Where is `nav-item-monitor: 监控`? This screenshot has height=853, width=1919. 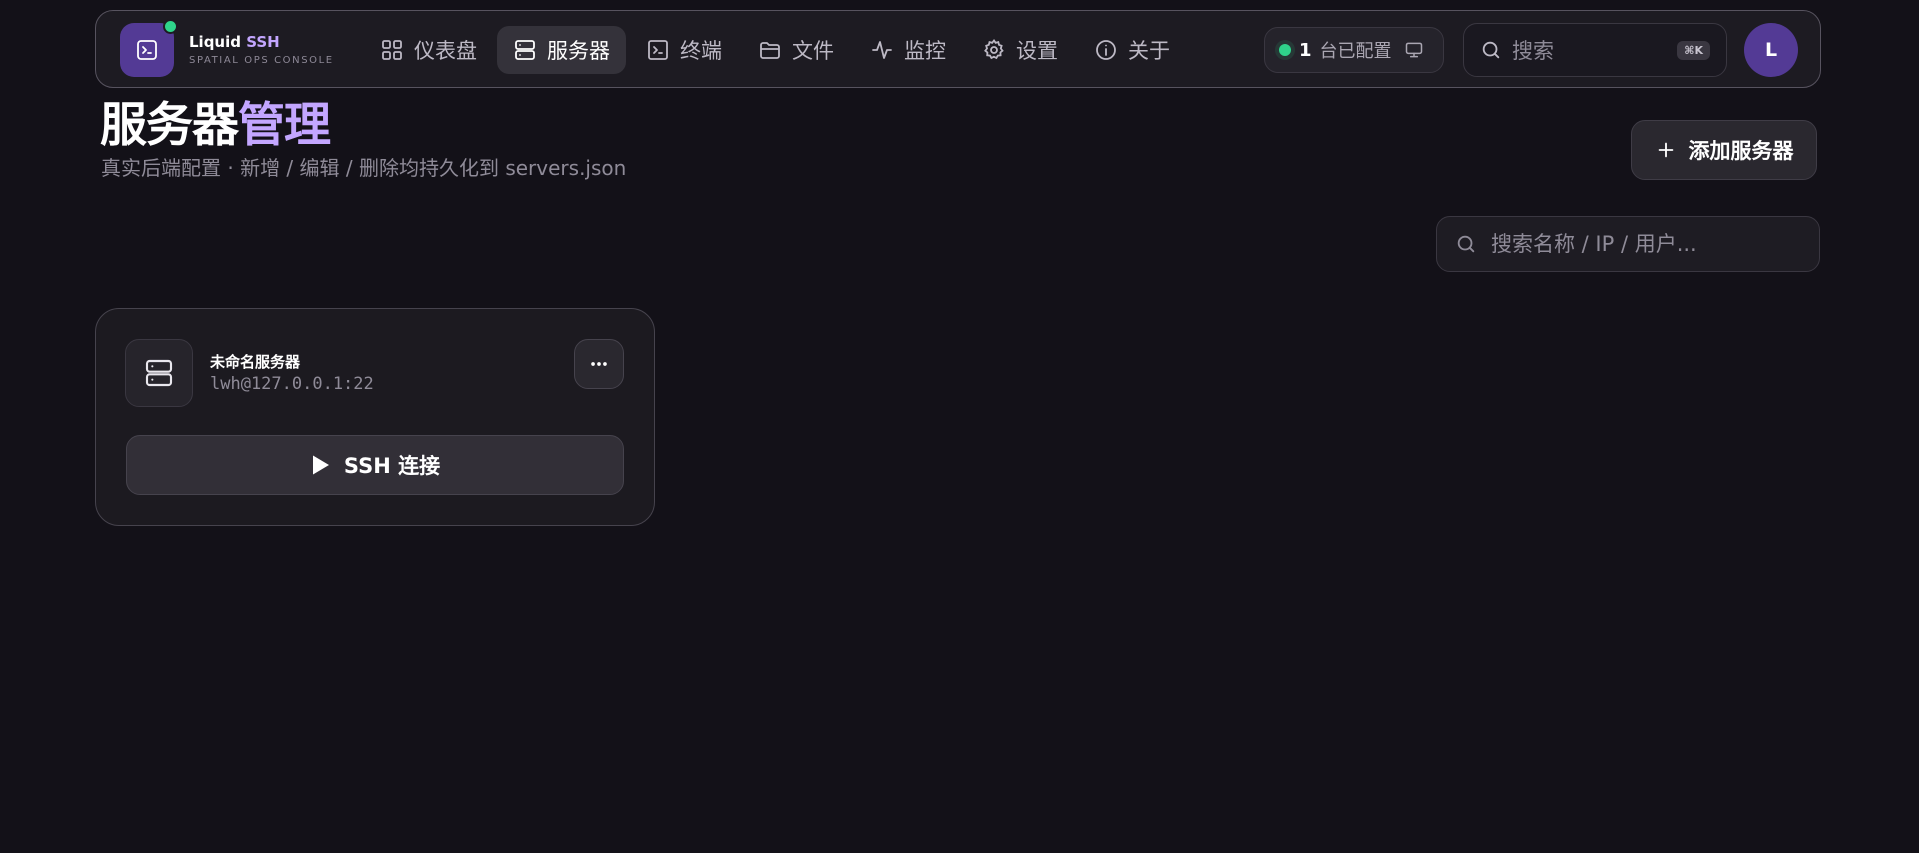 nav-item-monitor: 监控 is located at coordinates (908, 50).